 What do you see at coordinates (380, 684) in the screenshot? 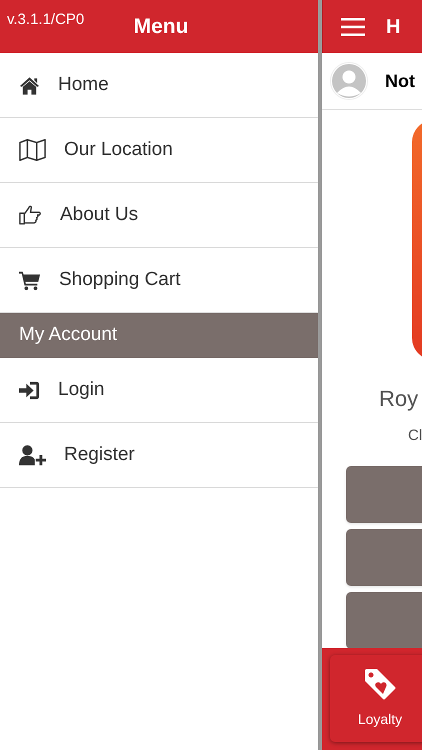
I see `heart-tag-icon` at bounding box center [380, 684].